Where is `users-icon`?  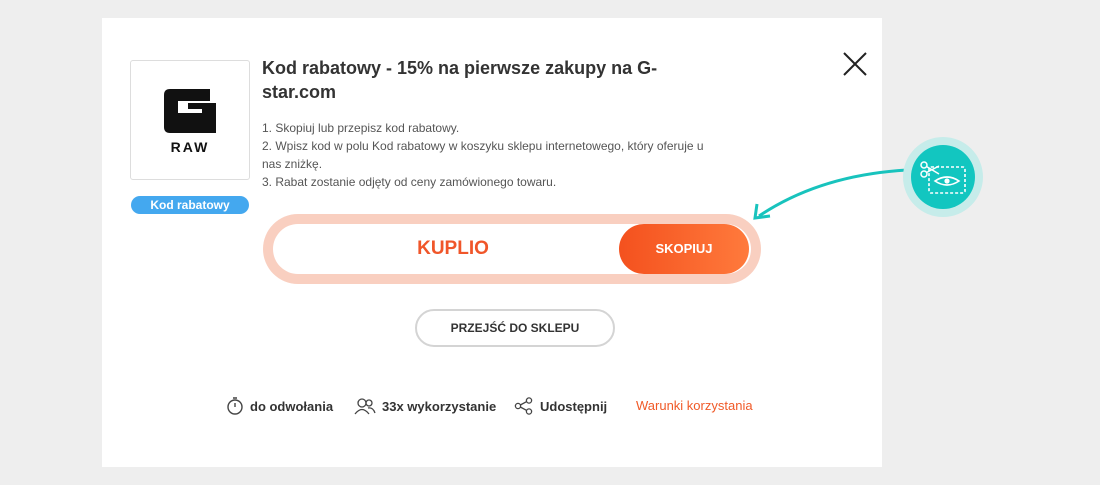
users-icon is located at coordinates (365, 406).